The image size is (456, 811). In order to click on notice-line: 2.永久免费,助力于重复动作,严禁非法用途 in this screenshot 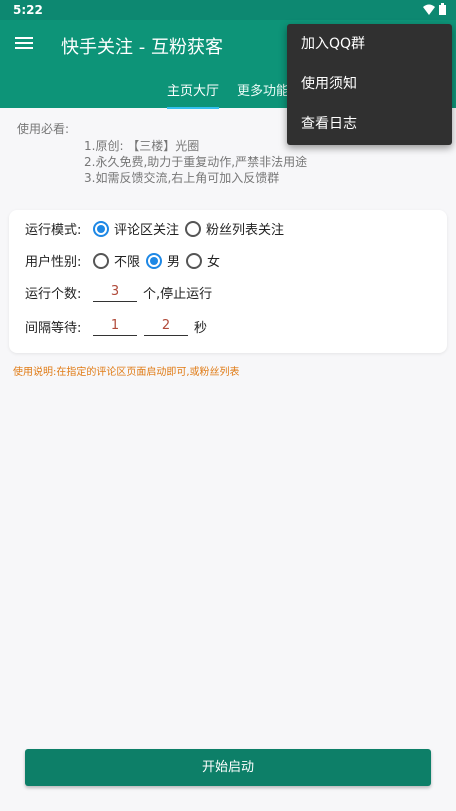, I will do `click(196, 162)`.